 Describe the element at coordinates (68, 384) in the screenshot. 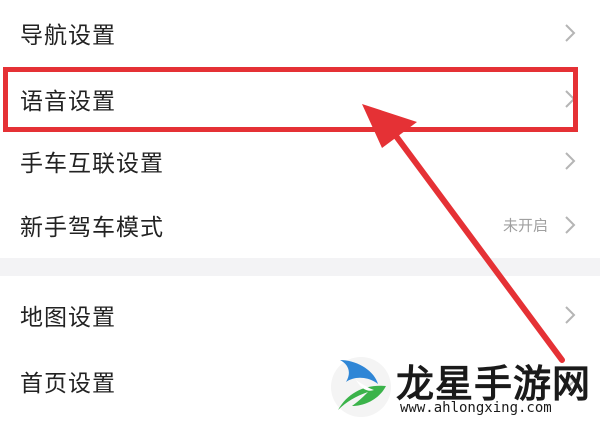

I see `row-label: 首页设置` at that location.